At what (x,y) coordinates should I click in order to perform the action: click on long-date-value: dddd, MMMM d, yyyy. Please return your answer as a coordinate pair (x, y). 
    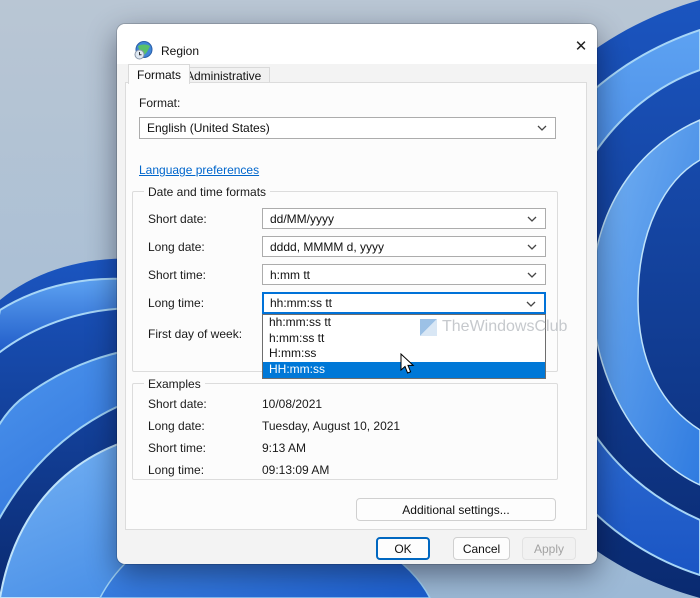
    Looking at the image, I should click on (327, 246).